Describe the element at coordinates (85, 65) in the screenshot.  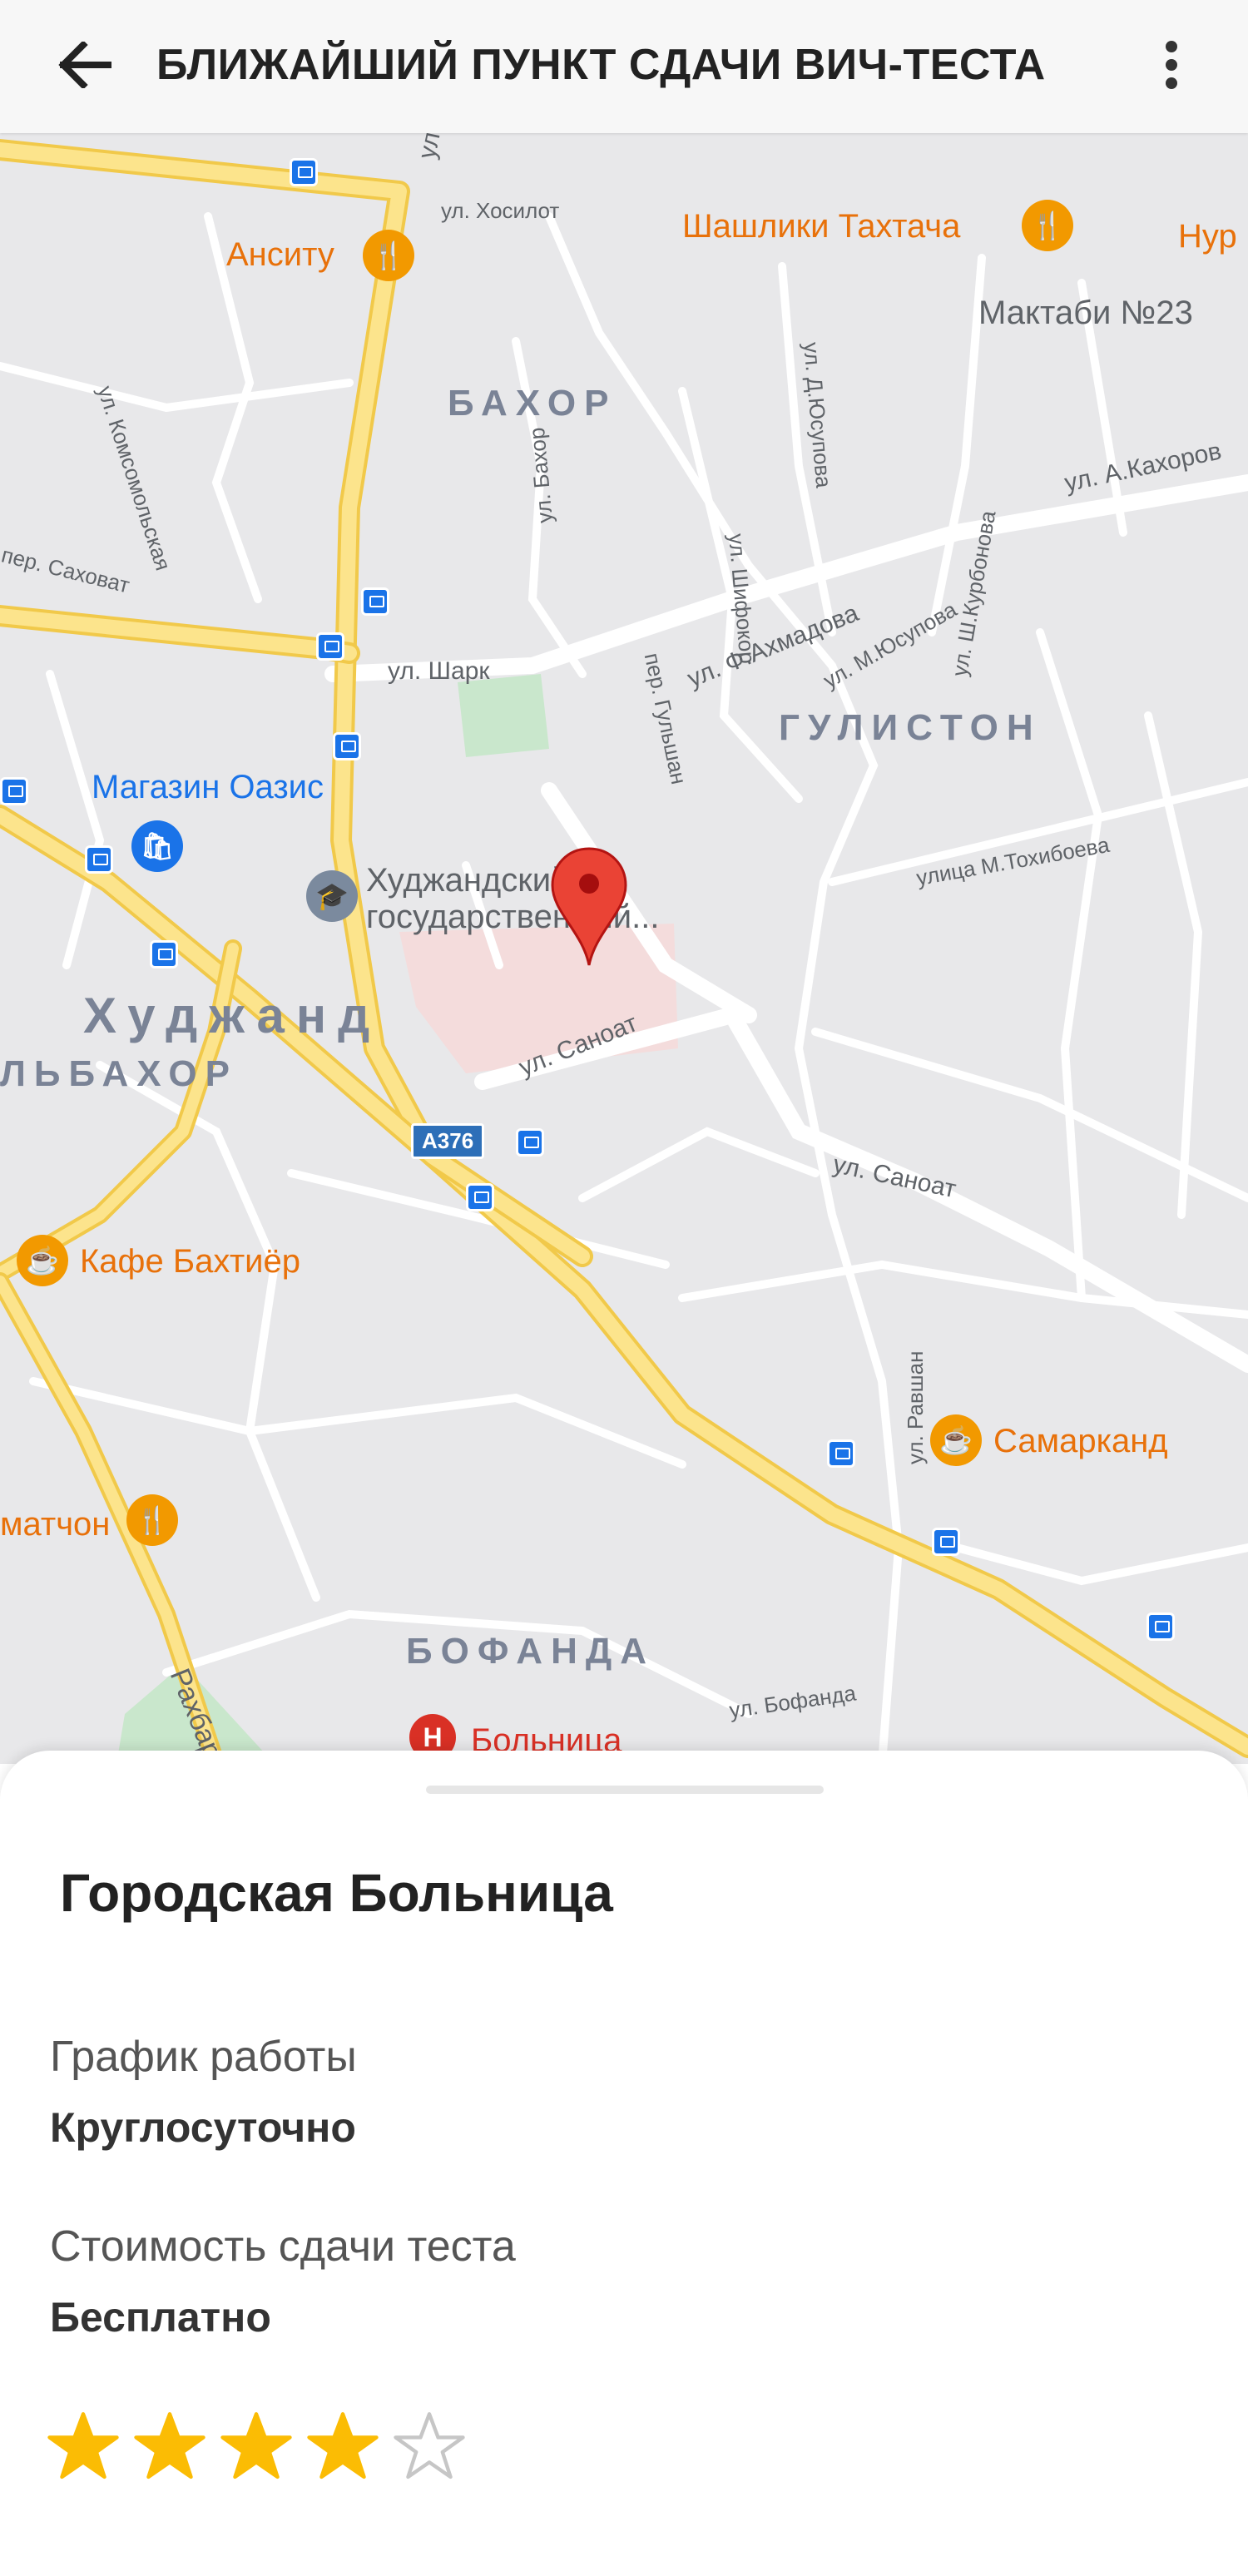
I see `arrow-back-icon` at that location.